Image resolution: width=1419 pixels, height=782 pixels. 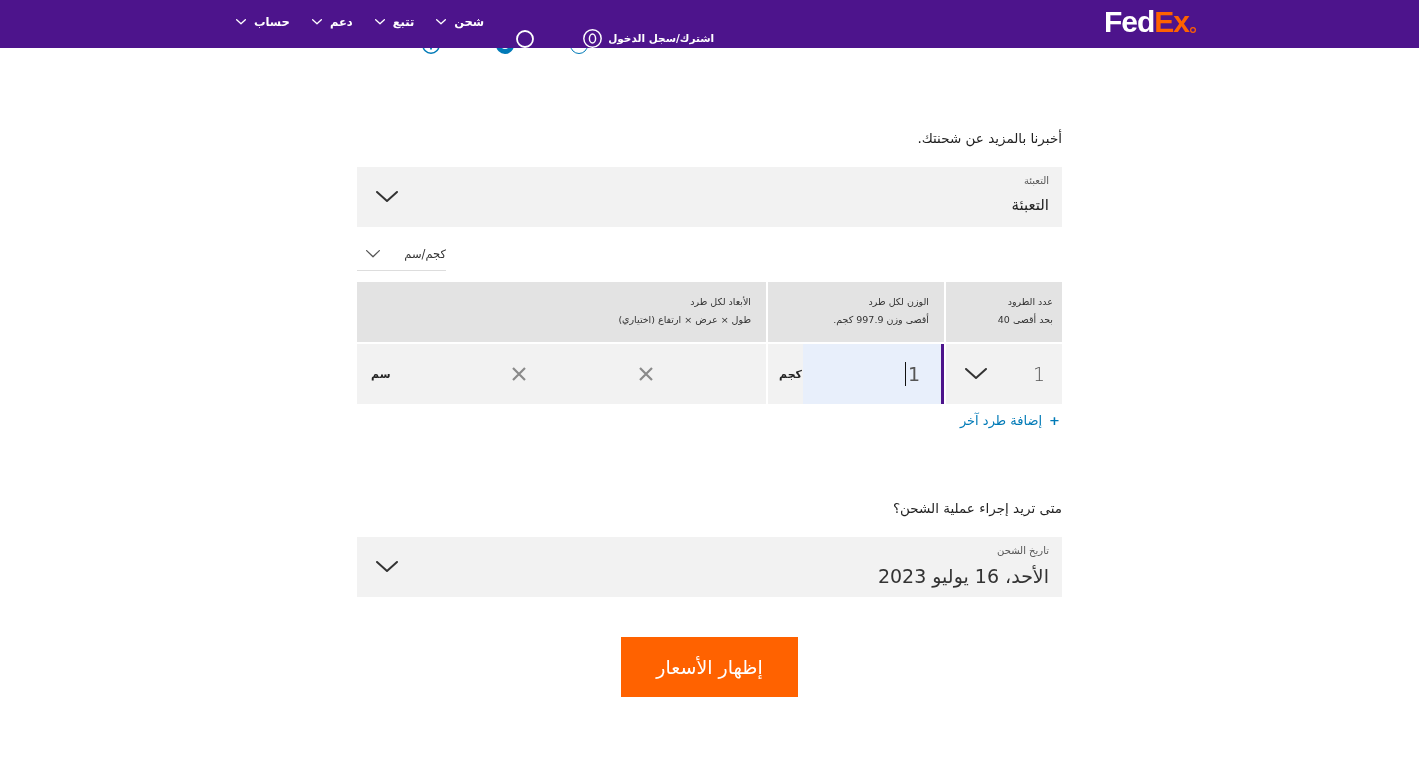 What do you see at coordinates (649, 38) in the screenshot?
I see `sign-in-link: اشترك/سجل الدخول` at bounding box center [649, 38].